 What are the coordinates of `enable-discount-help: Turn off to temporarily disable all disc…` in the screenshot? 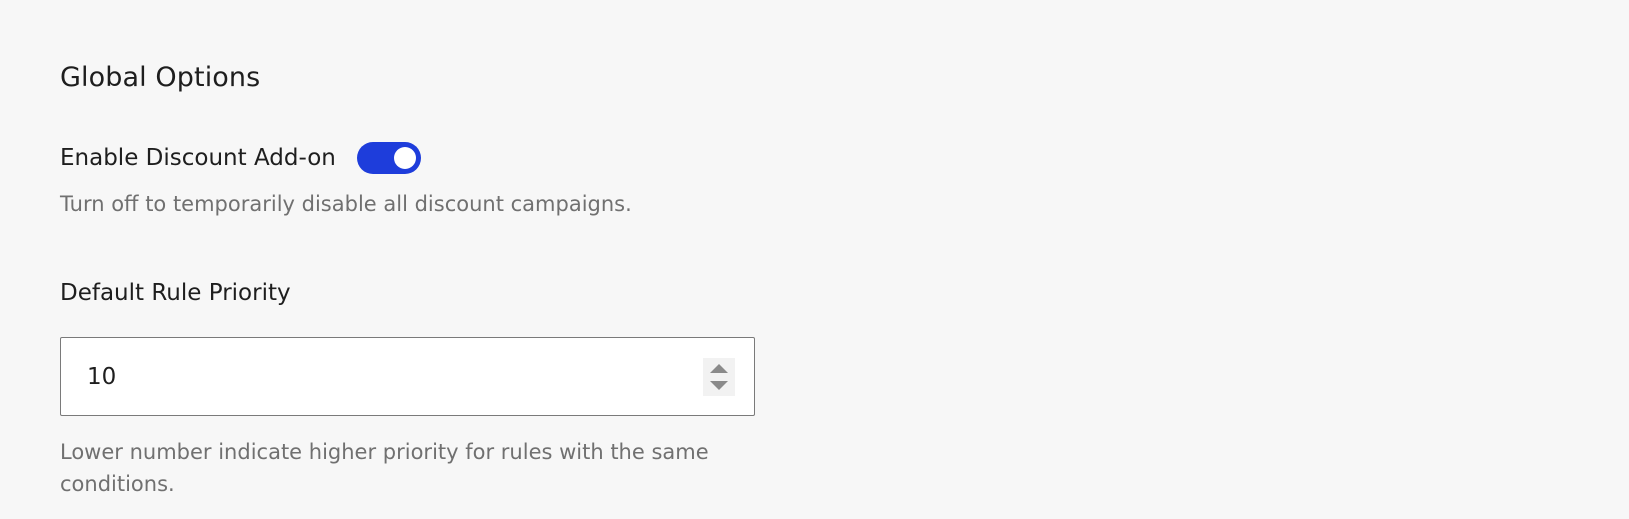 It's located at (346, 204).